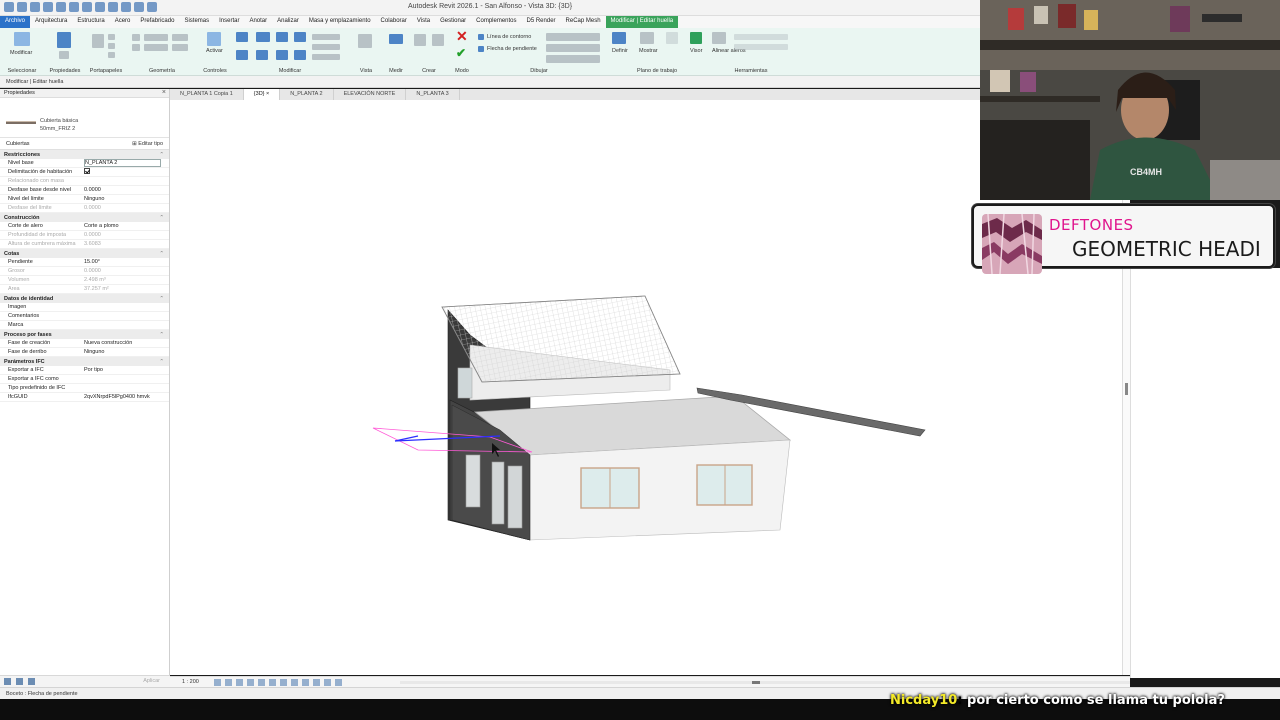  I want to click on menu-tab: Modificar | Editar huella, so click(642, 22).